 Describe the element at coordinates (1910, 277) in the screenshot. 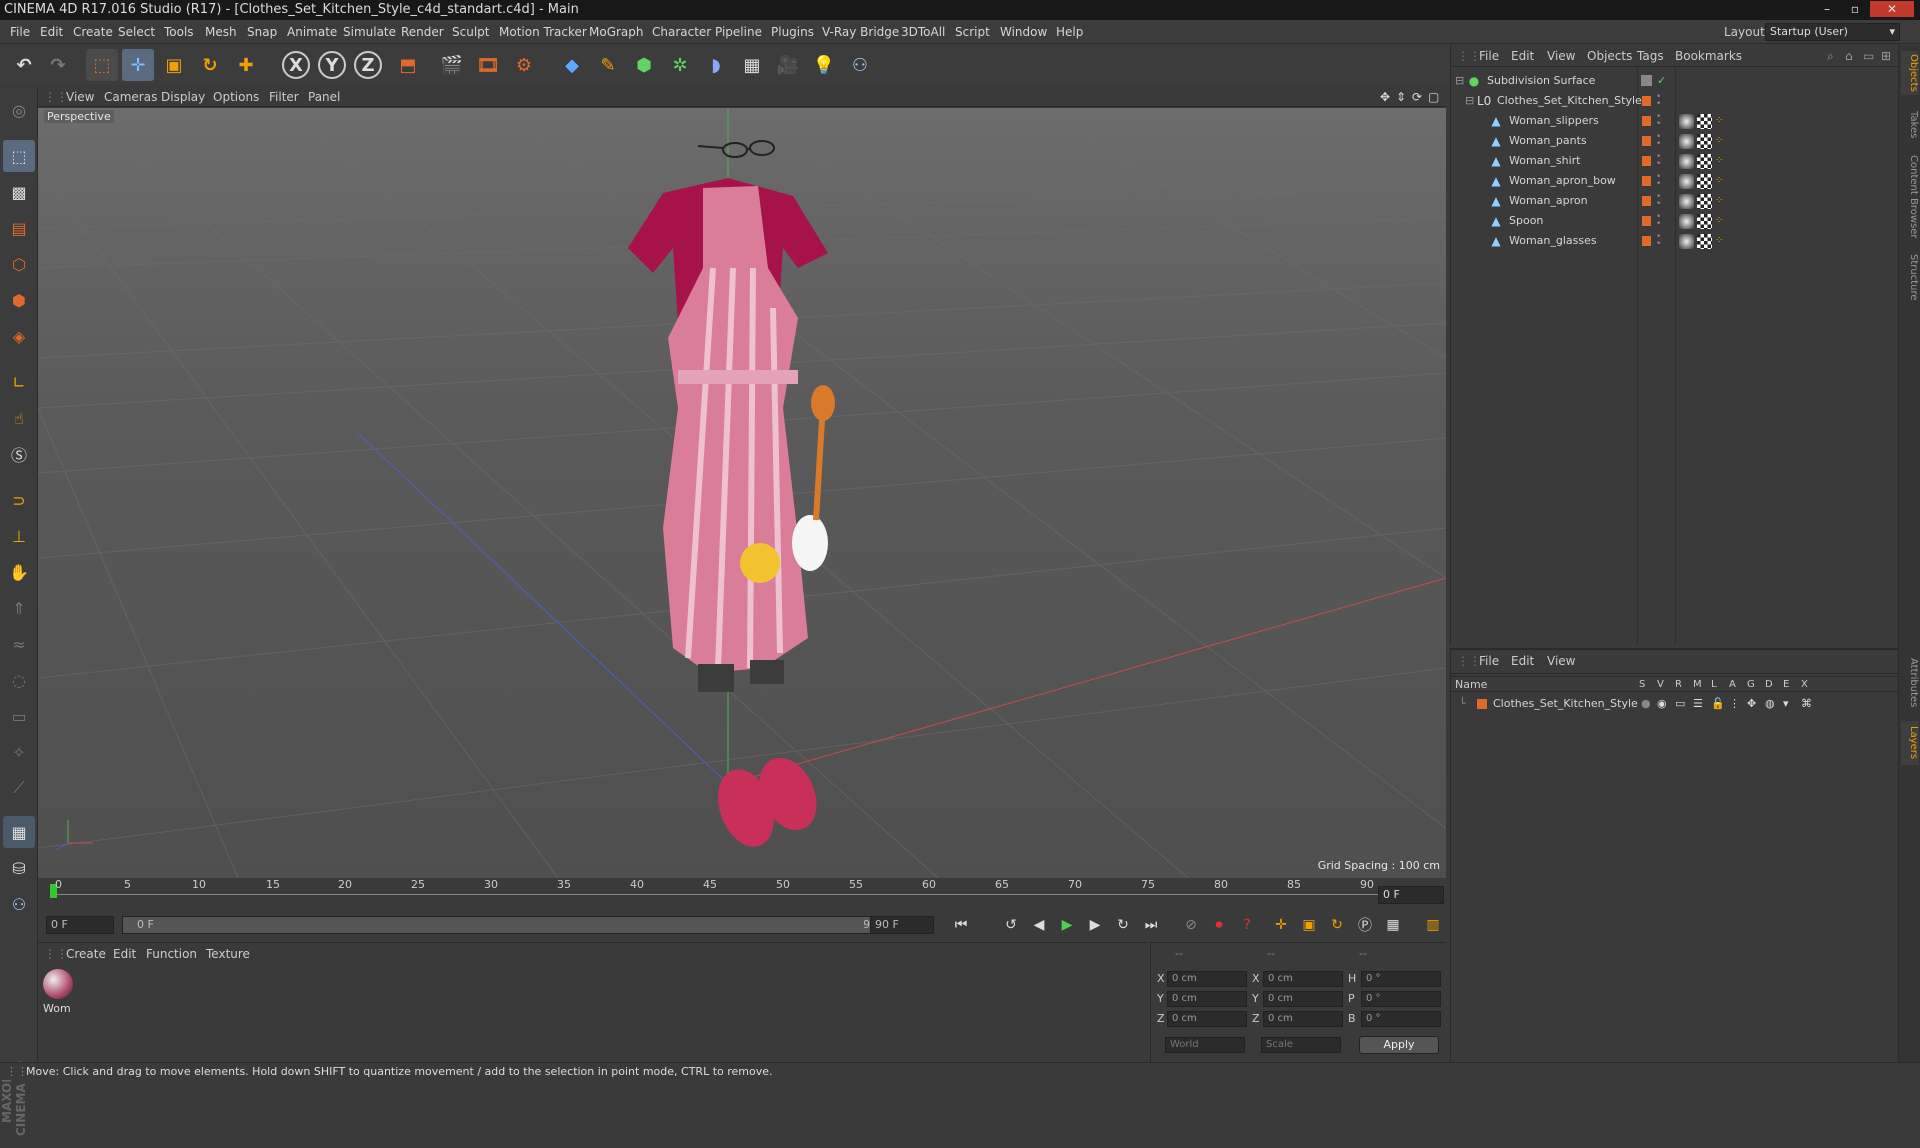

I see `tab-structure: Structure` at that location.